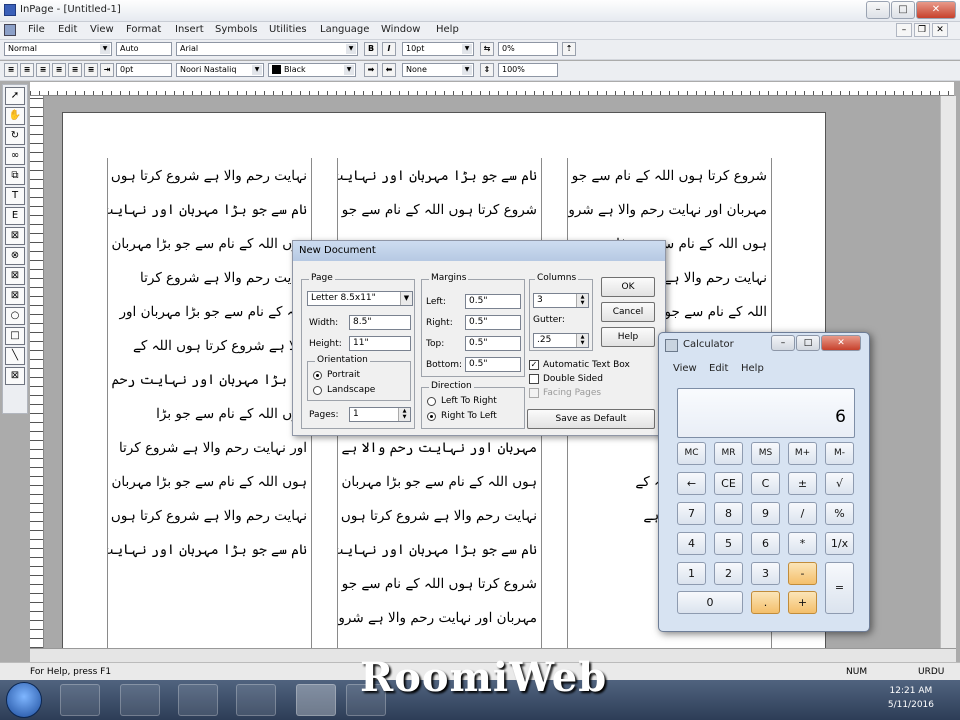  I want to click on unlink-tool-icon: ⧉, so click(15, 176).